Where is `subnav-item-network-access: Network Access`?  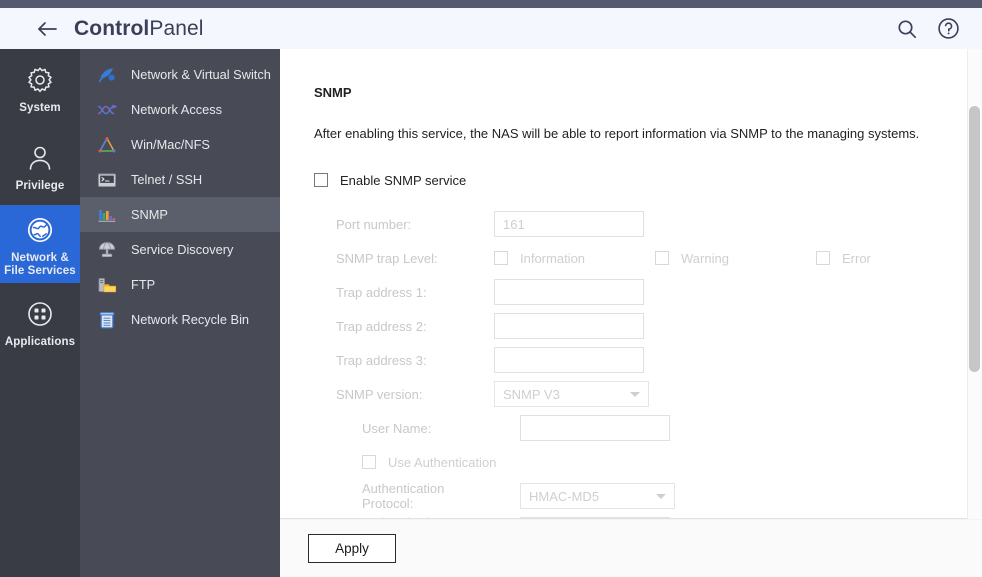 subnav-item-network-access: Network Access is located at coordinates (180, 109).